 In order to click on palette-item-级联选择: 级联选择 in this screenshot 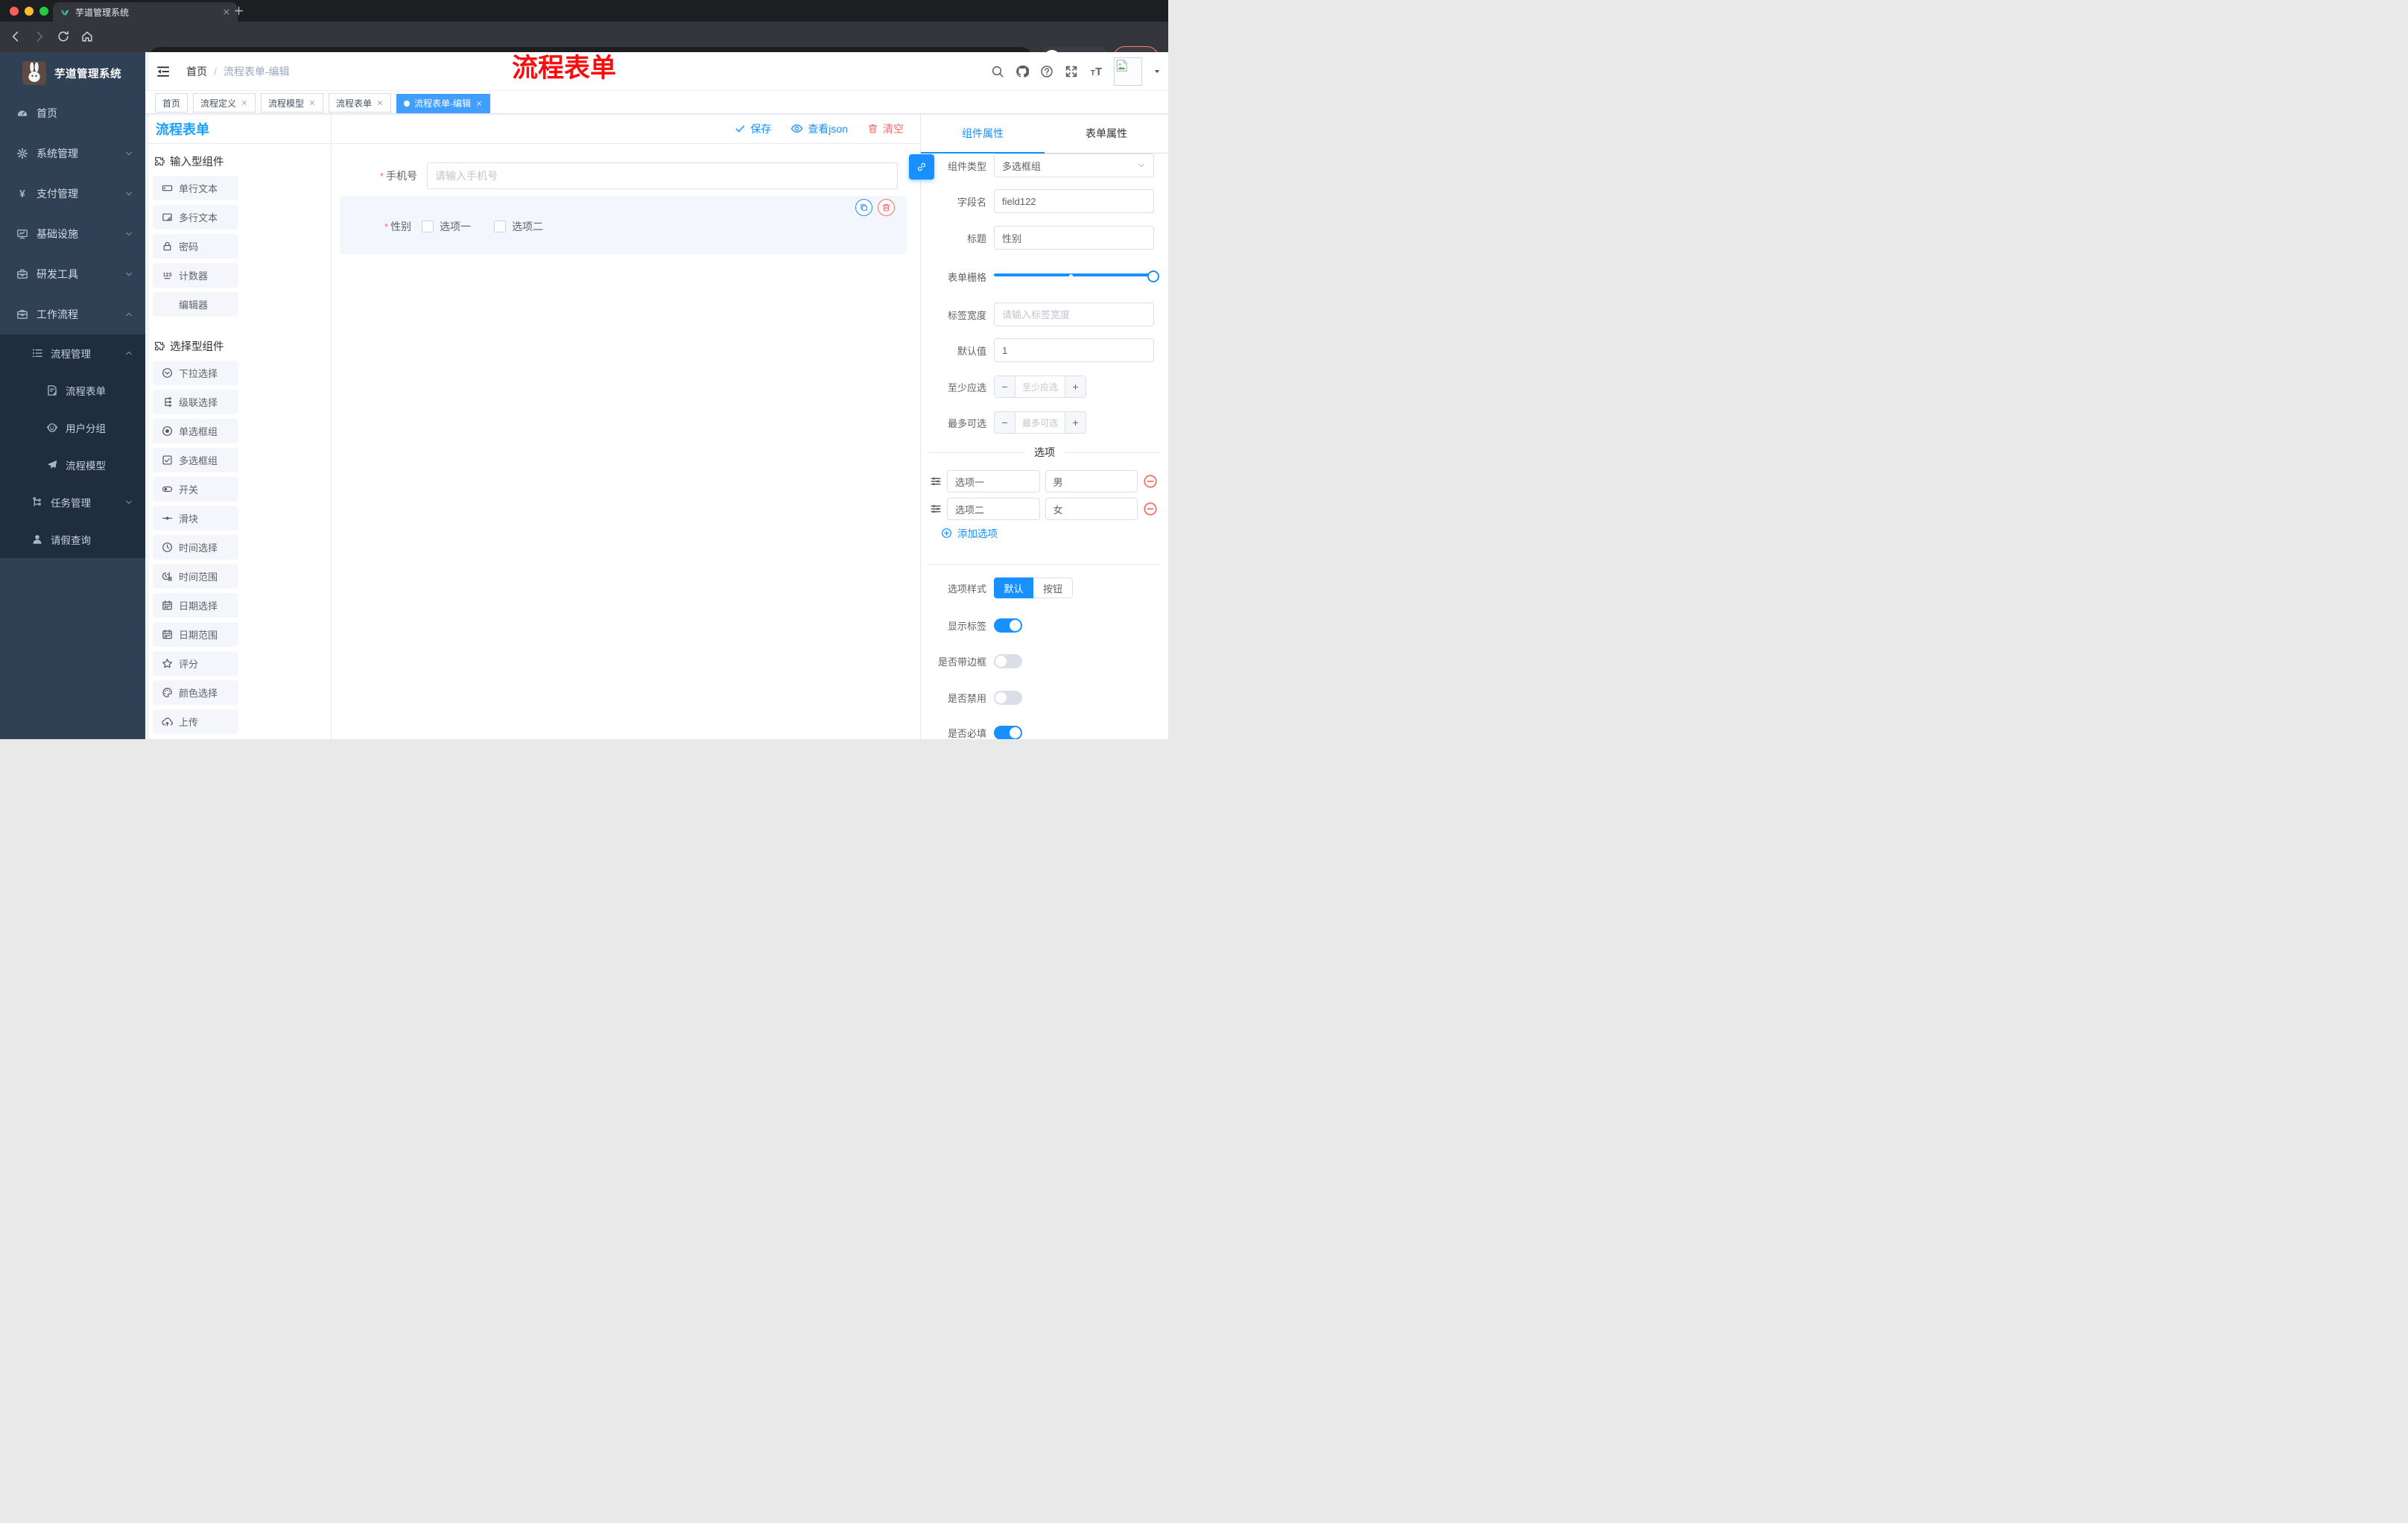, I will do `click(195, 402)`.